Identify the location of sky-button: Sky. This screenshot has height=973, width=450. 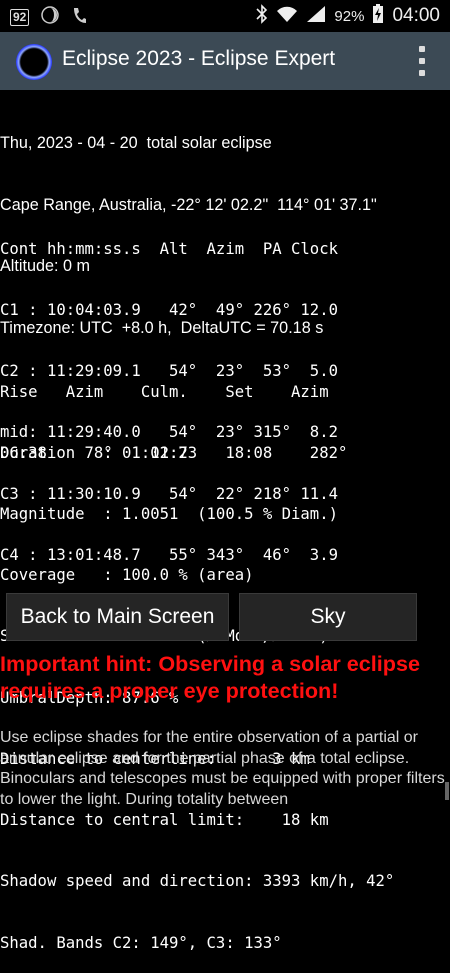
(328, 617).